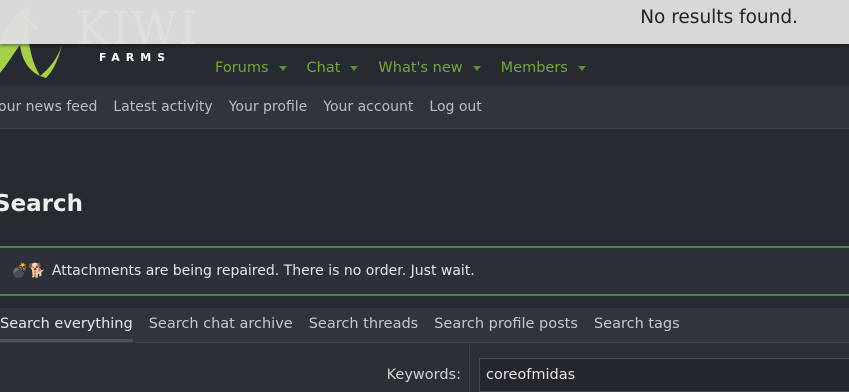  What do you see at coordinates (162, 107) in the screenshot?
I see `subnav-latest-activity: Latest activity` at bounding box center [162, 107].